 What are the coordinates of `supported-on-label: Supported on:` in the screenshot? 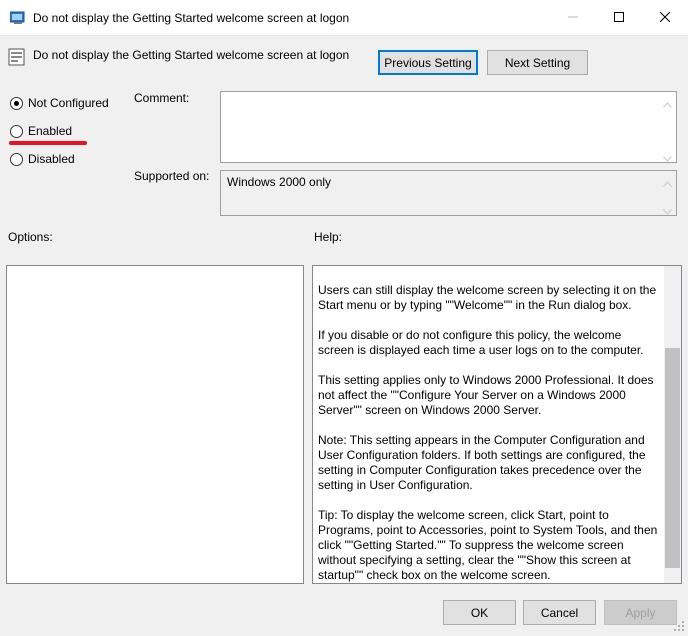 It's located at (172, 176).